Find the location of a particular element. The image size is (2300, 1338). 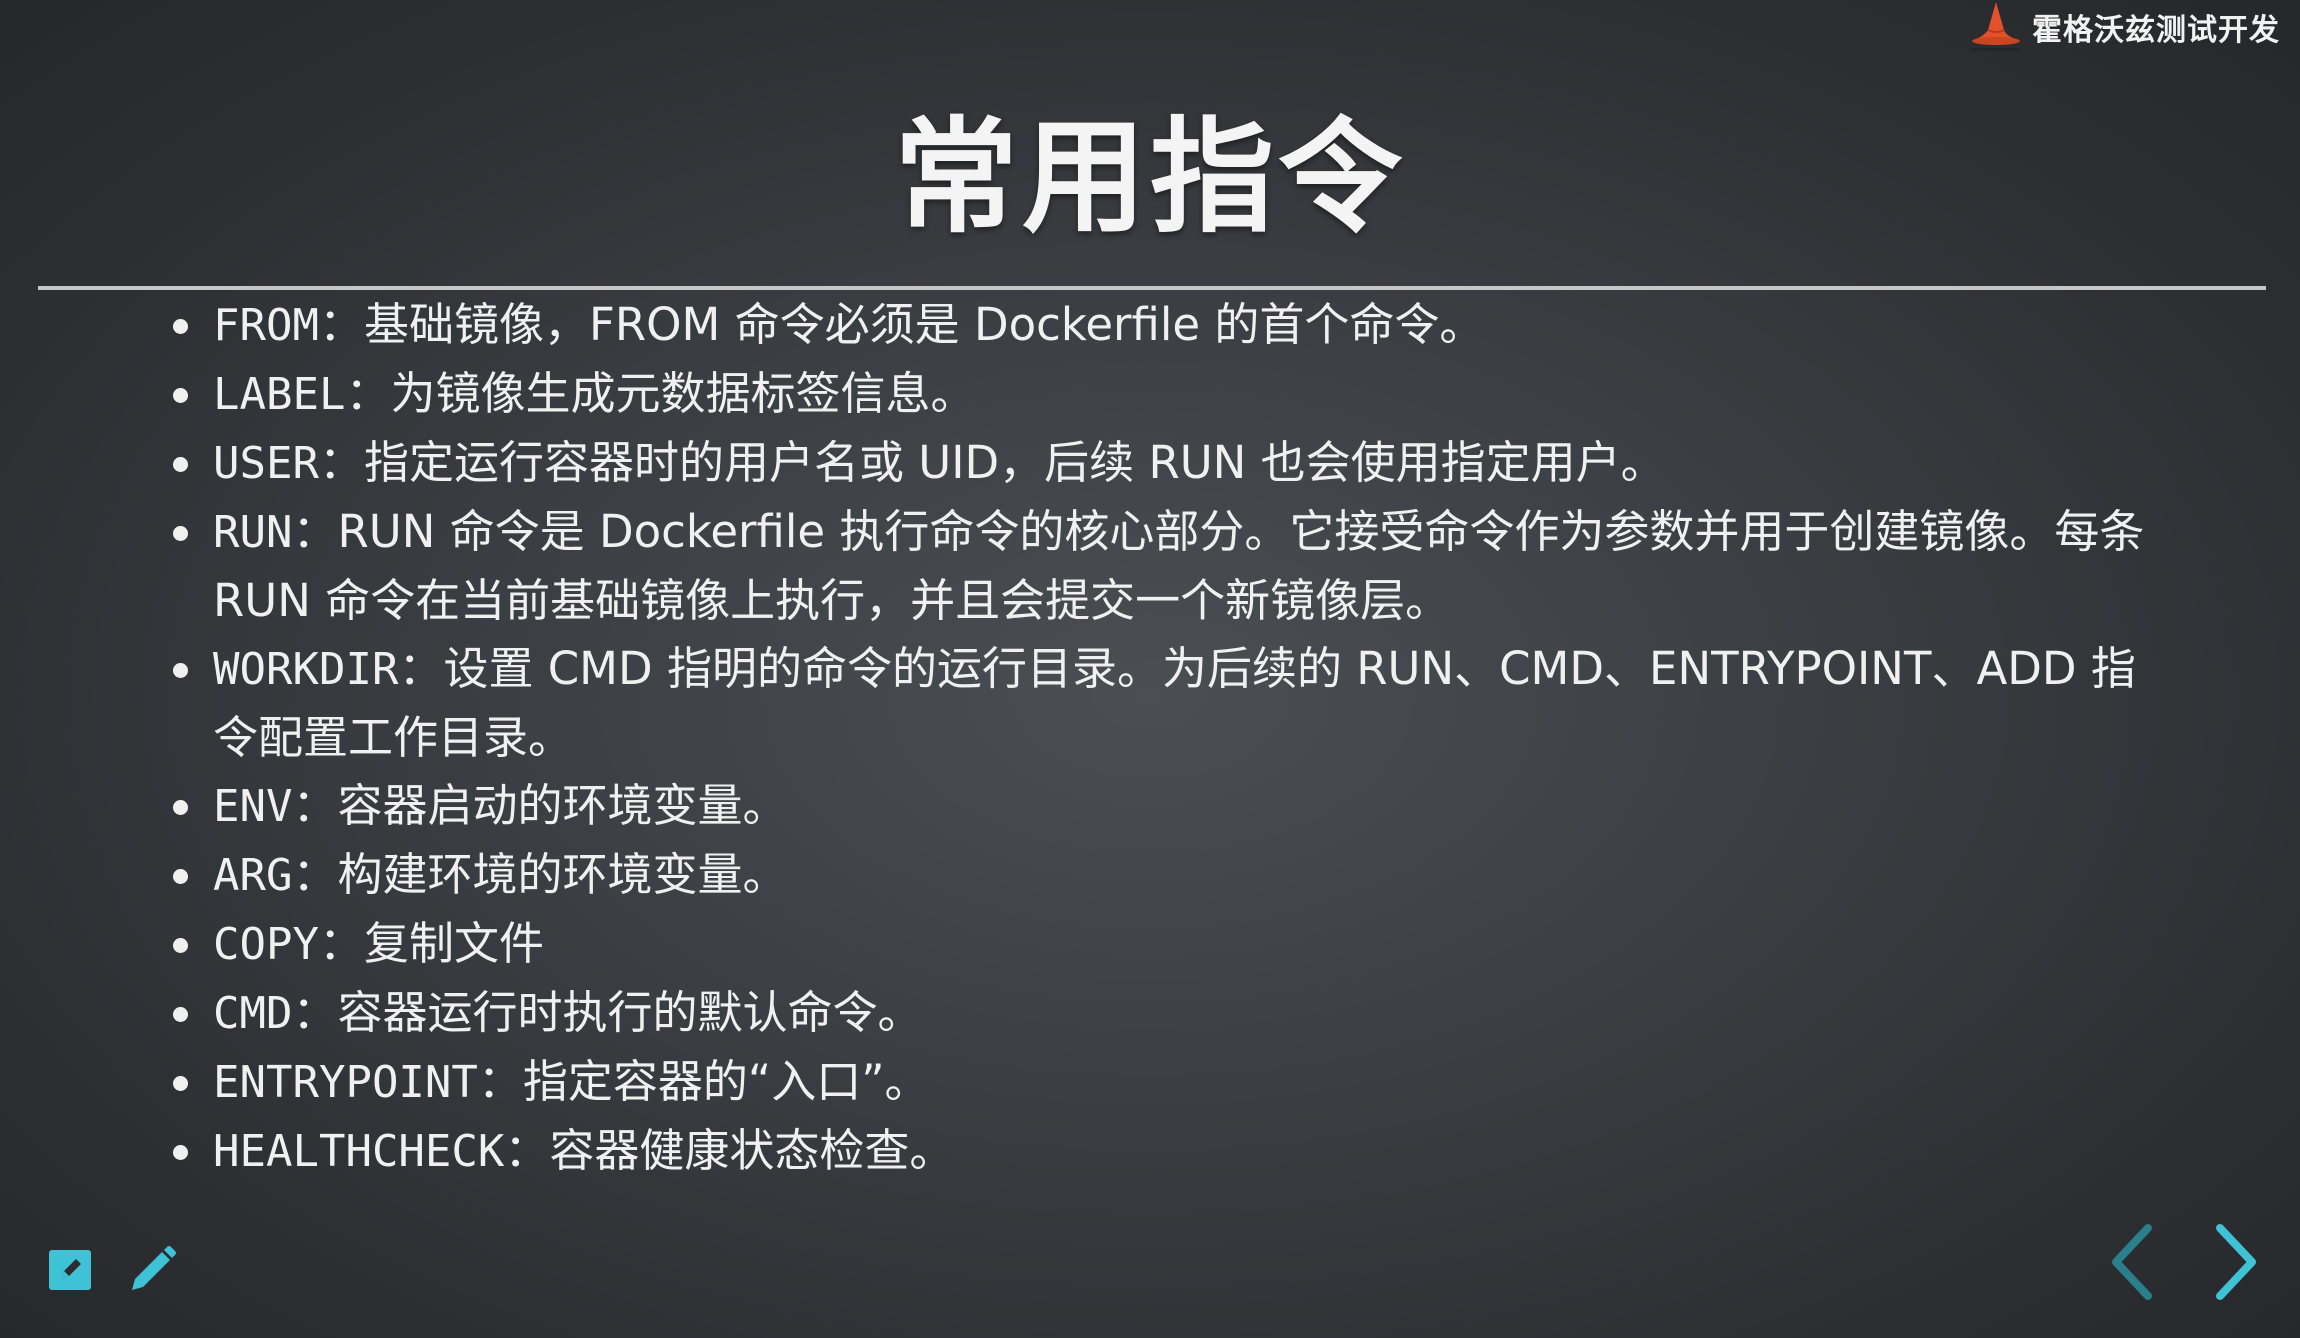

brand: 霍格沃兹测试开发 is located at coordinates (2123, 27).